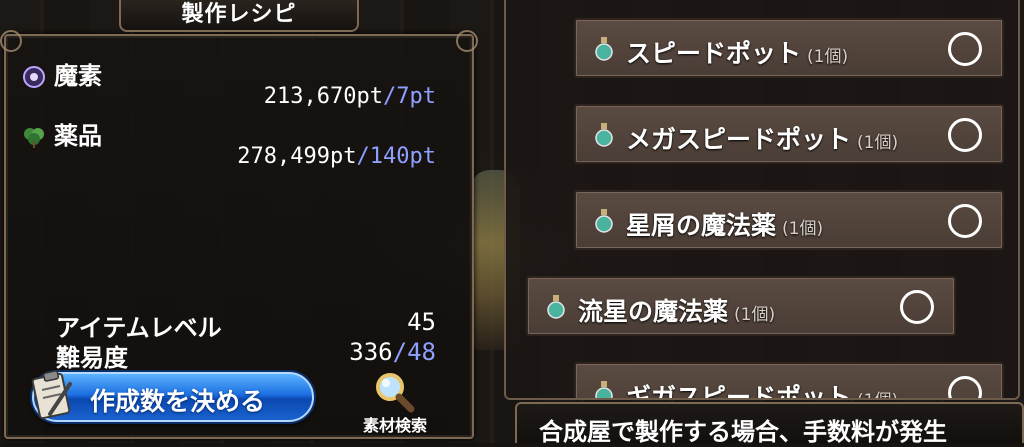  I want to click on magnifier-icon, so click(395, 393).